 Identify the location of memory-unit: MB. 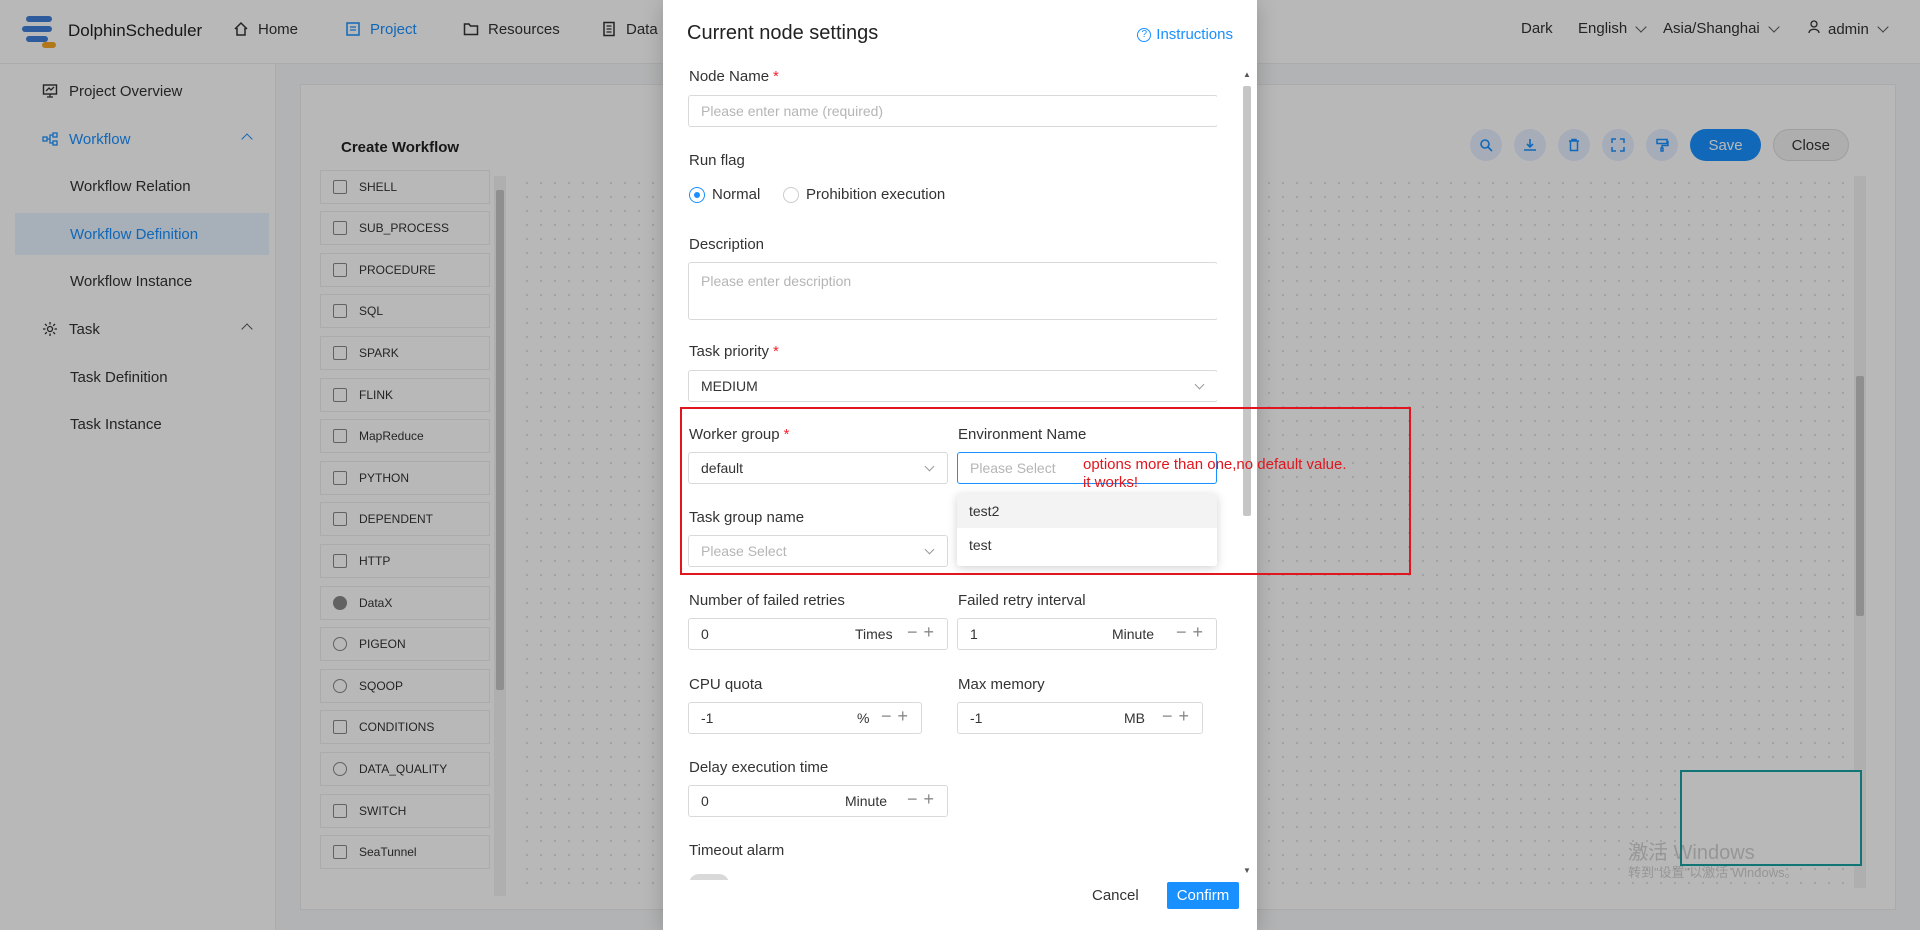
(1134, 718).